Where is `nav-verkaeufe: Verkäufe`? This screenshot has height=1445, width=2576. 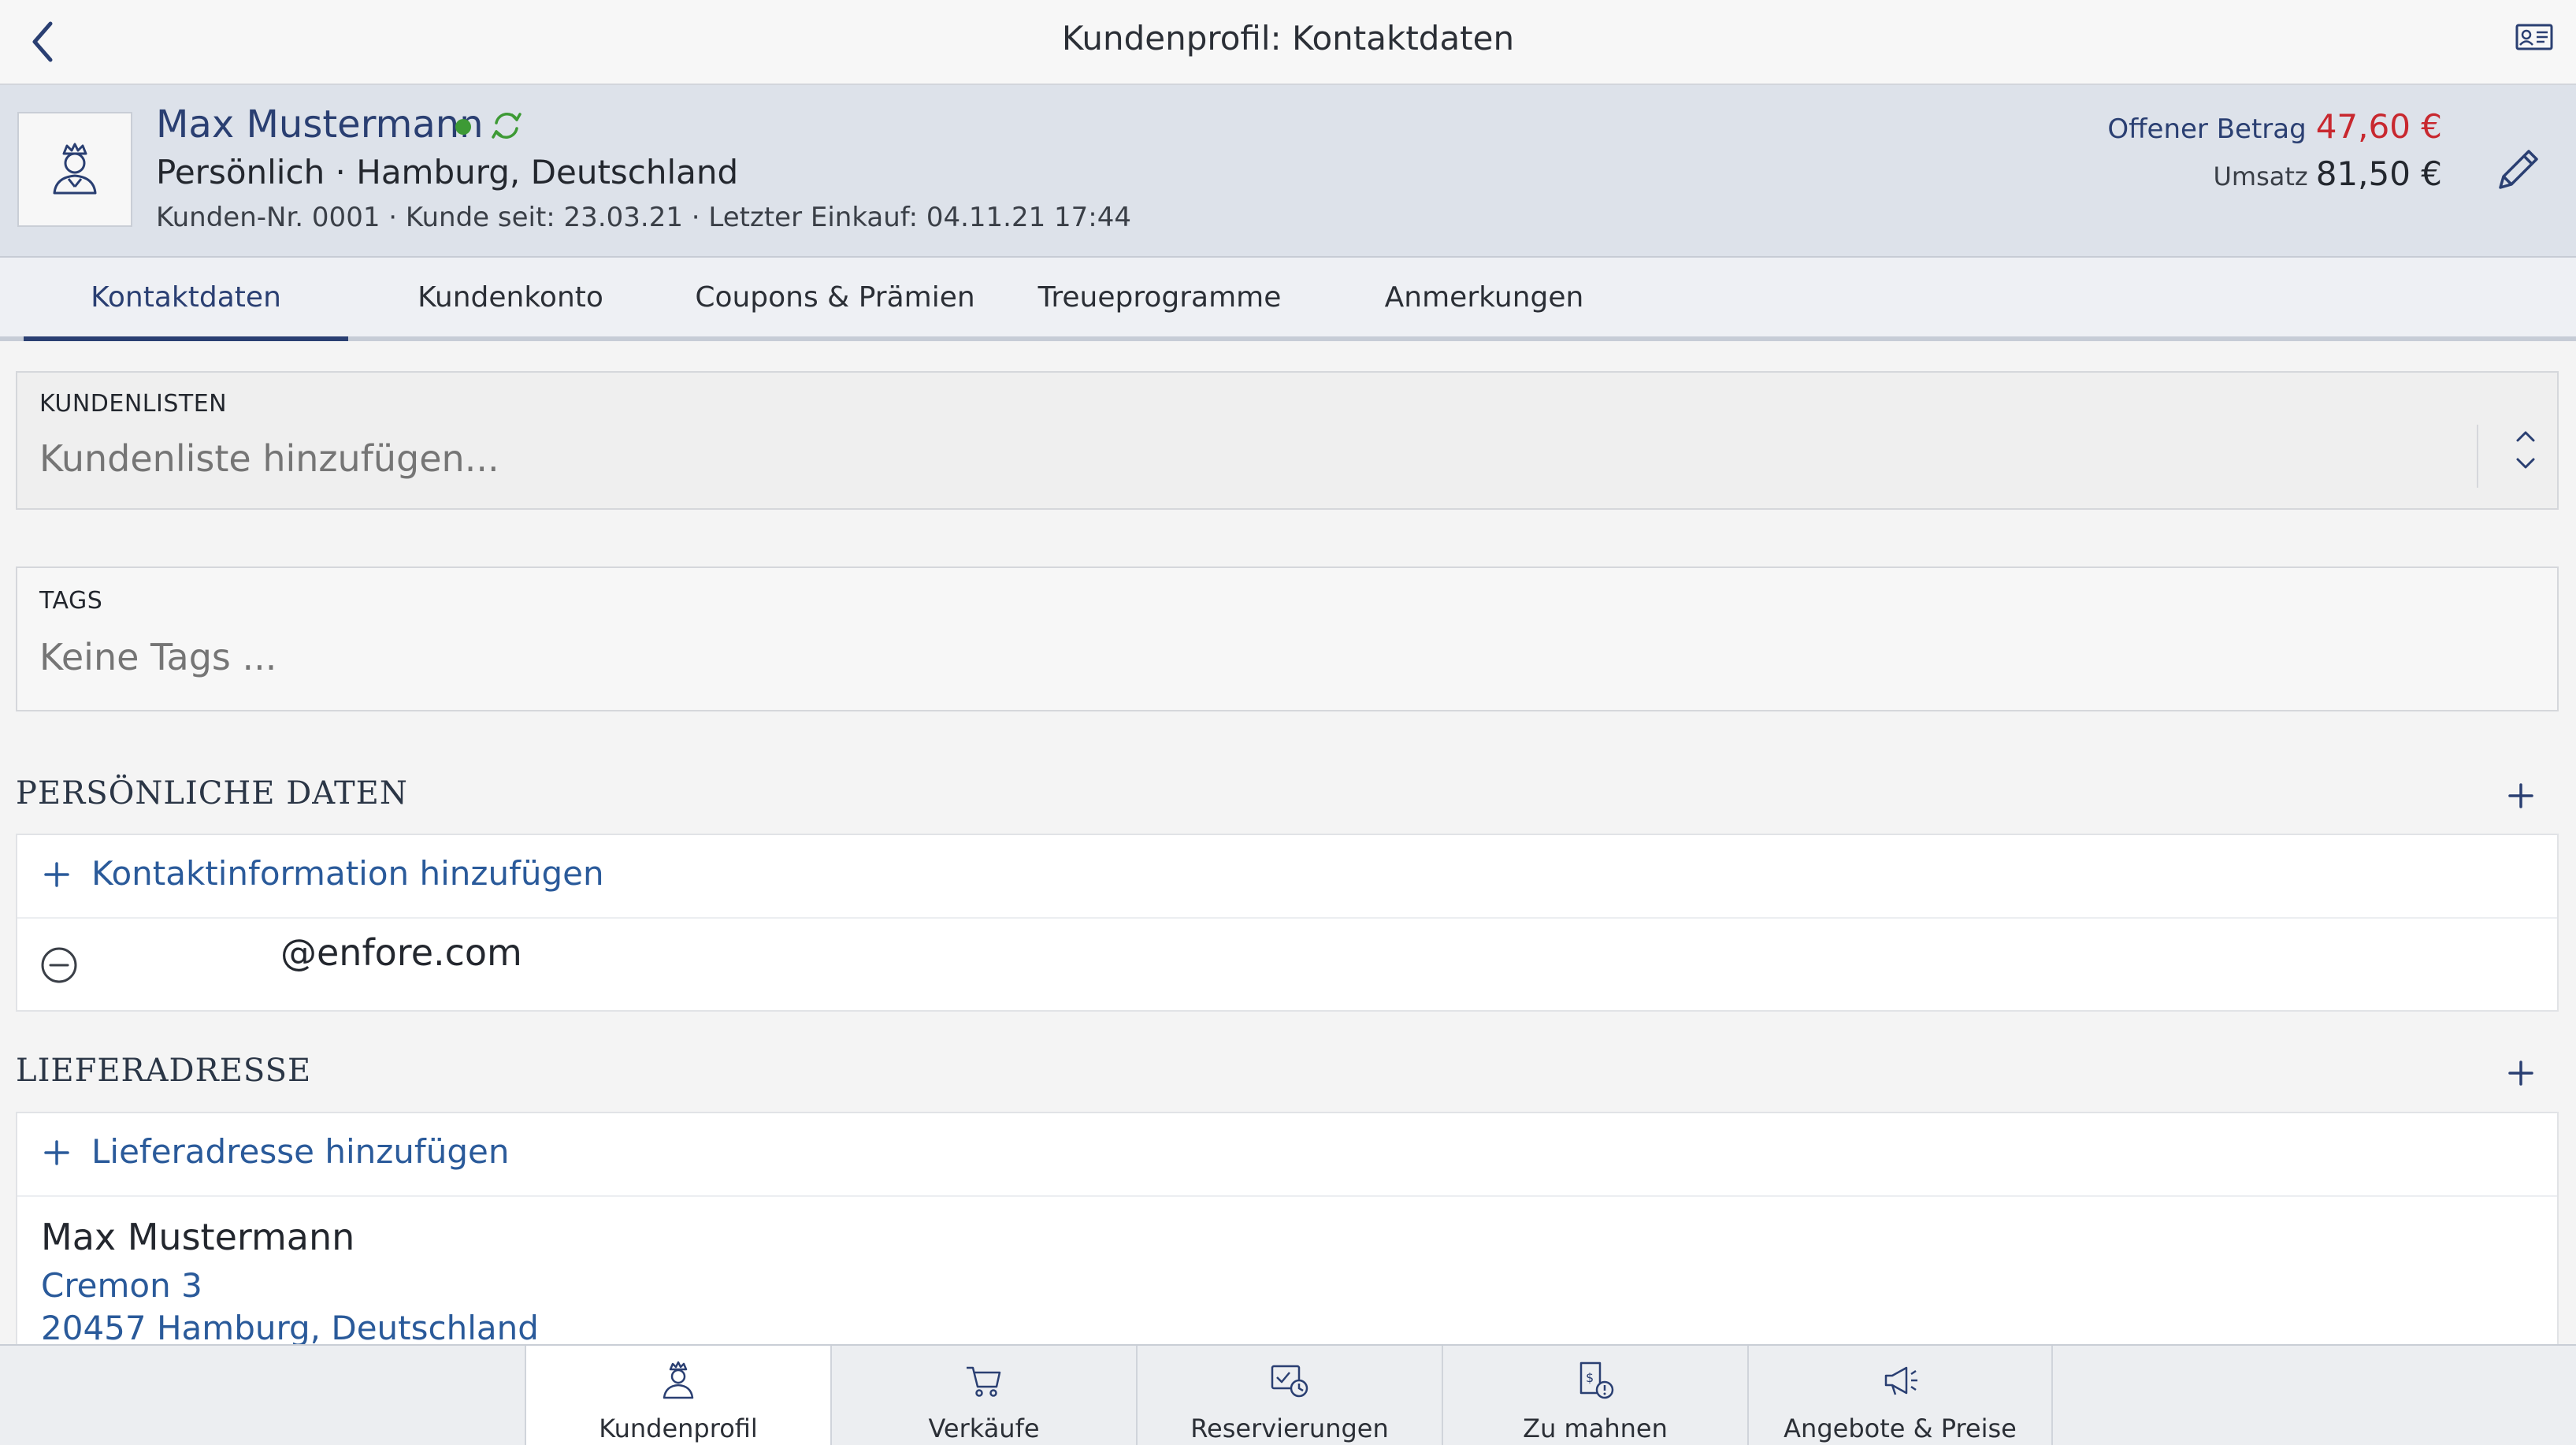
nav-verkaeufe: Verkäufe is located at coordinates (983, 1395).